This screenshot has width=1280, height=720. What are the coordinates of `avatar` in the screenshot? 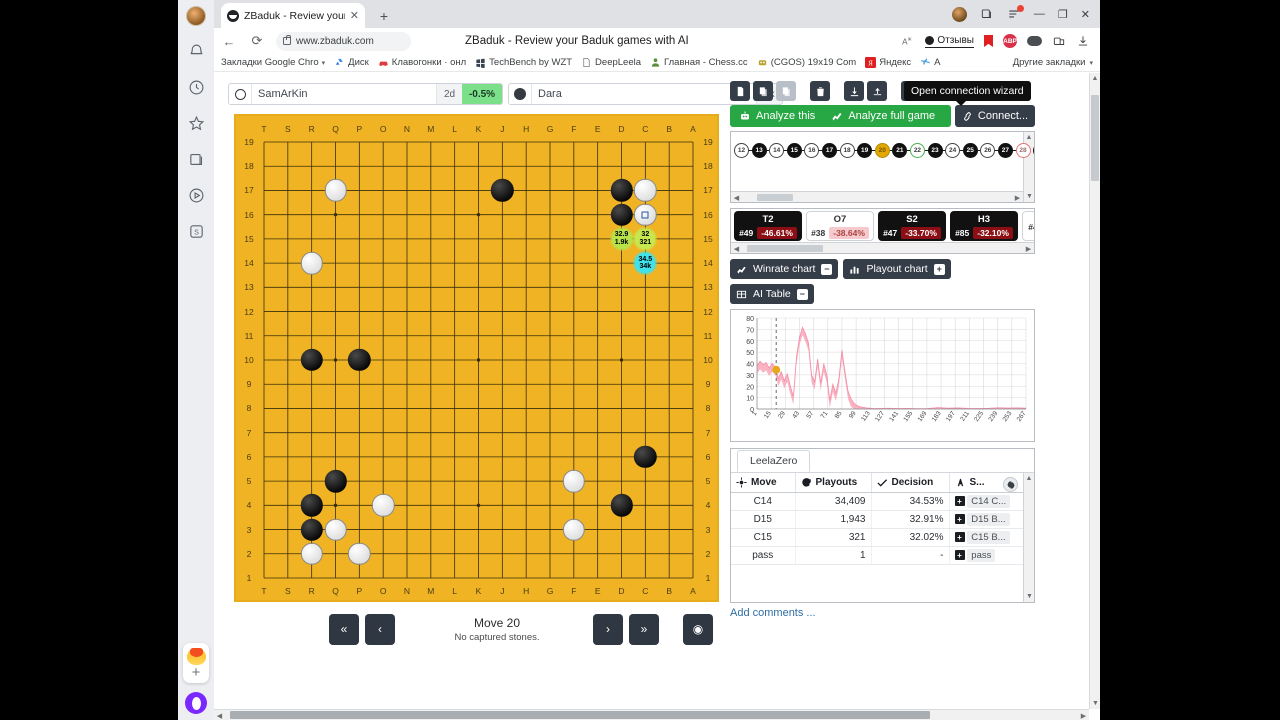 It's located at (196, 16).